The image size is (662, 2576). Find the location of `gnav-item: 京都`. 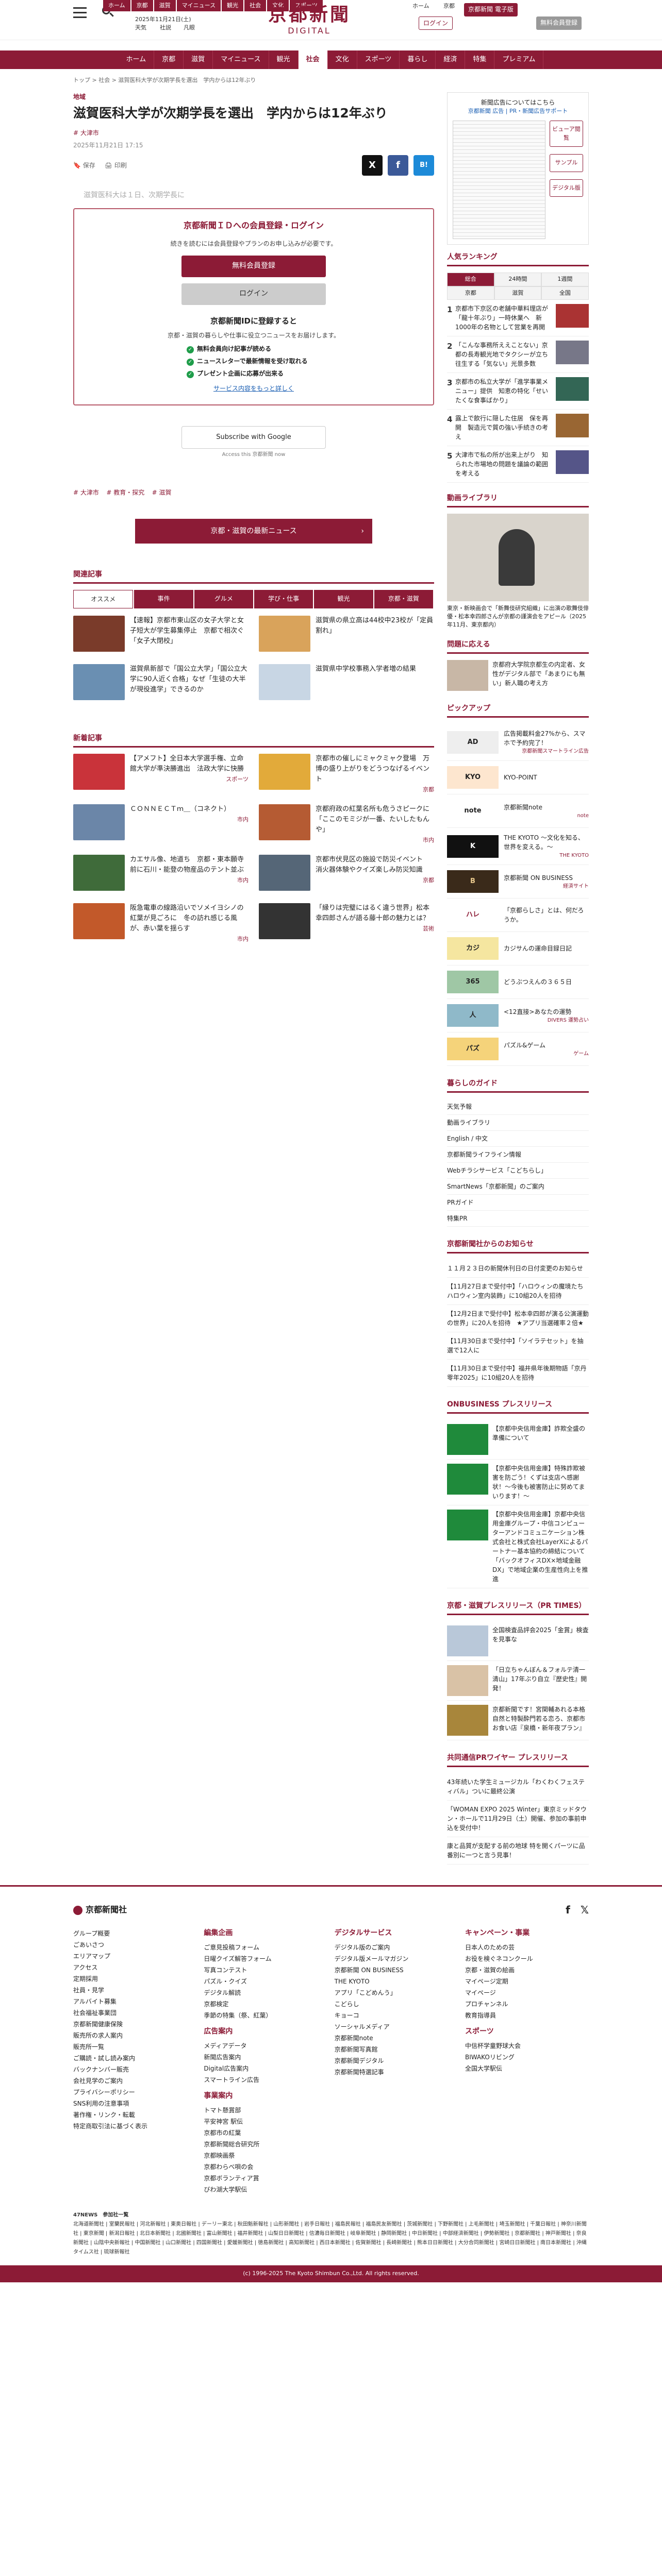

gnav-item: 京都 is located at coordinates (169, 59).